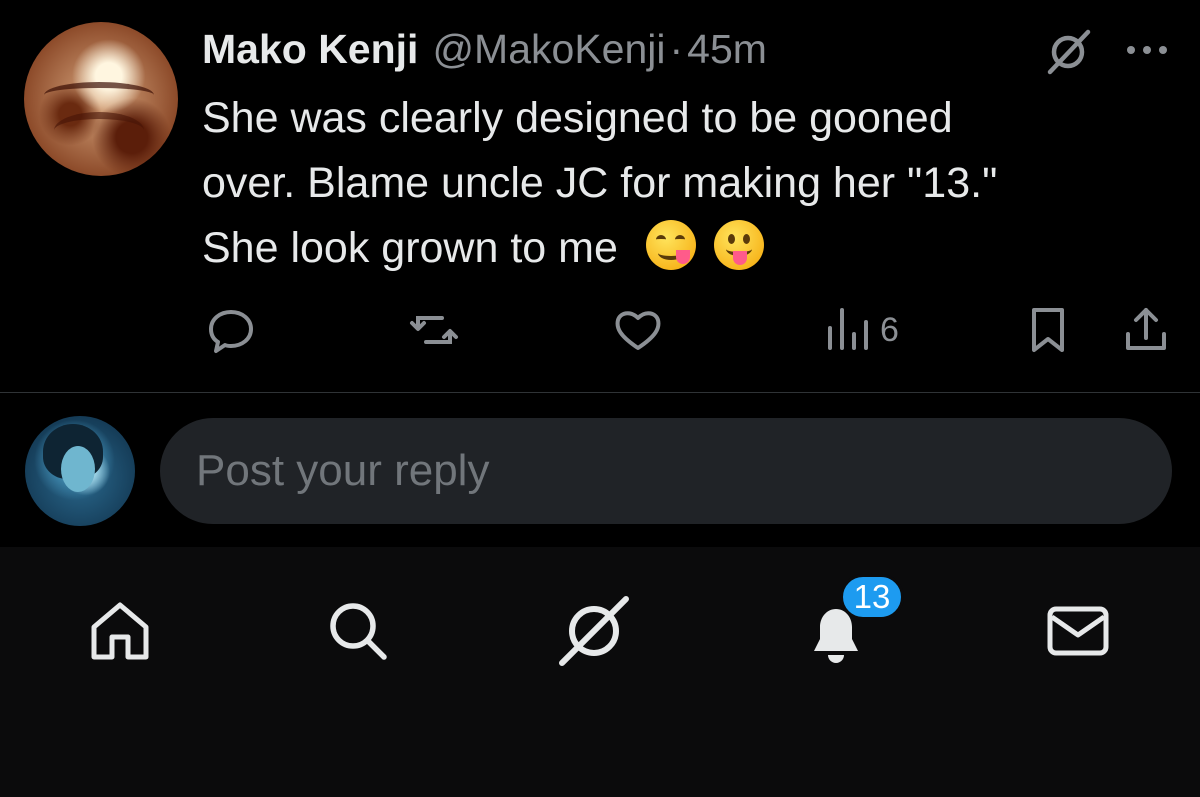 The width and height of the screenshot is (1200, 797). Describe the element at coordinates (600, 330) in the screenshot. I see `tweet-actions: 6` at that location.